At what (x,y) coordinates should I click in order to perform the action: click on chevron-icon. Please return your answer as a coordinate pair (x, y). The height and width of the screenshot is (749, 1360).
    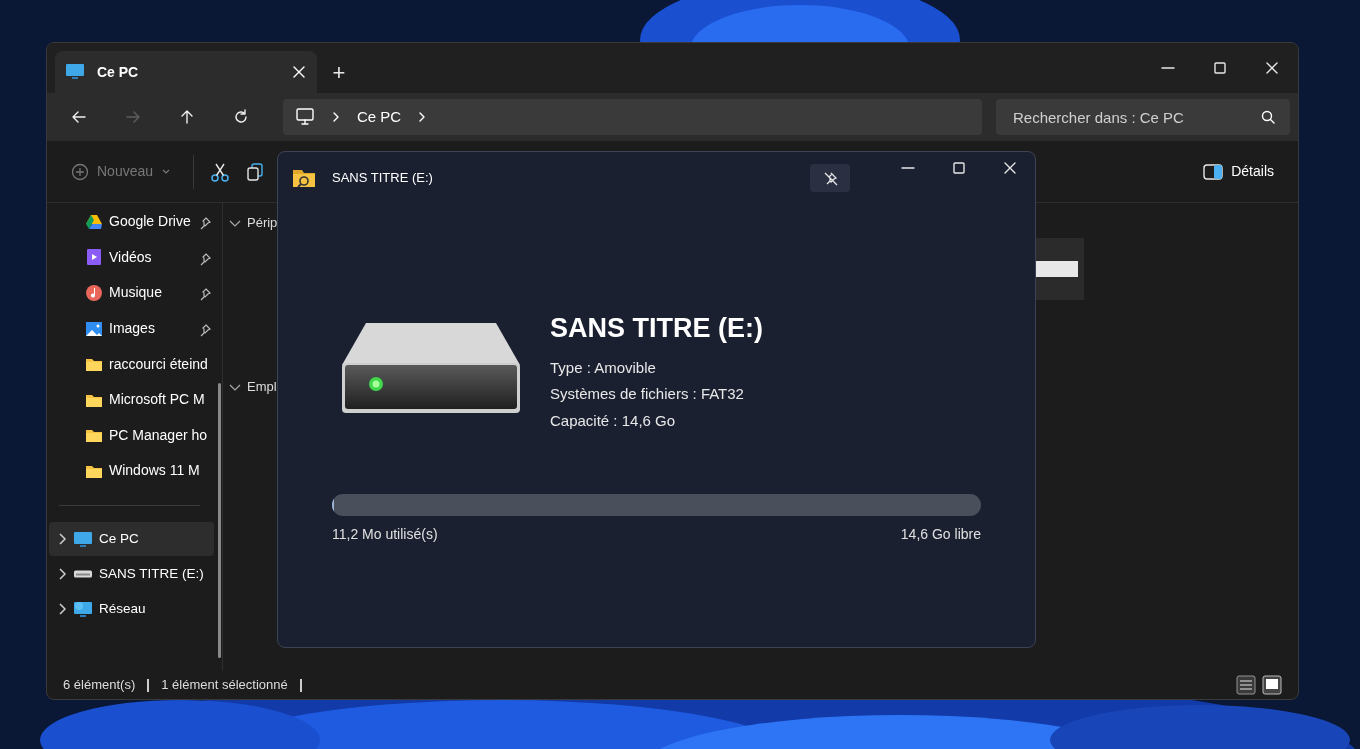
    Looking at the image, I should click on (336, 117).